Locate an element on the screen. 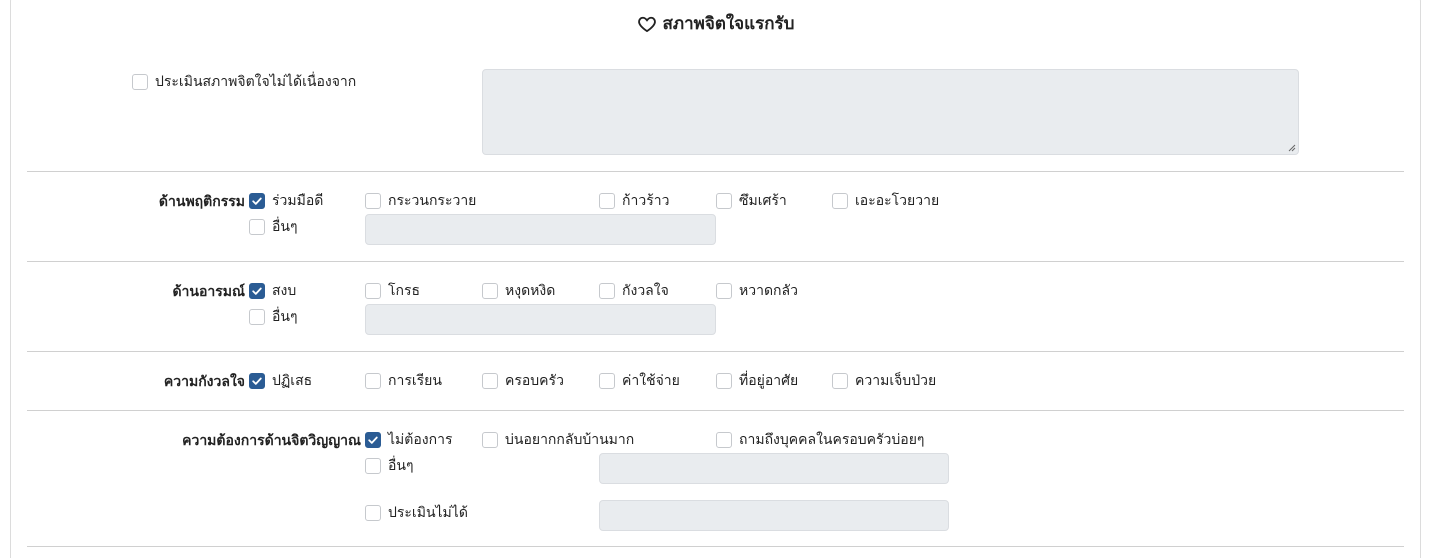 This screenshot has height=558, width=1431. unable-to-assess-label: ประเมินสภาพจิตใจไม่ได้เนื่องจาก is located at coordinates (256, 82).